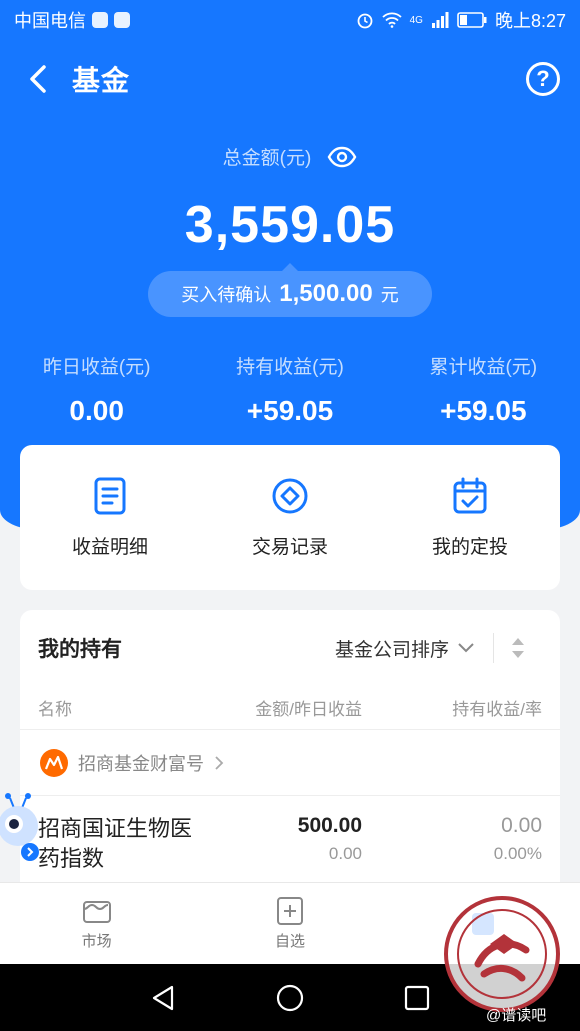 The image size is (580, 1031). I want to click on signal-icon, so click(440, 20).